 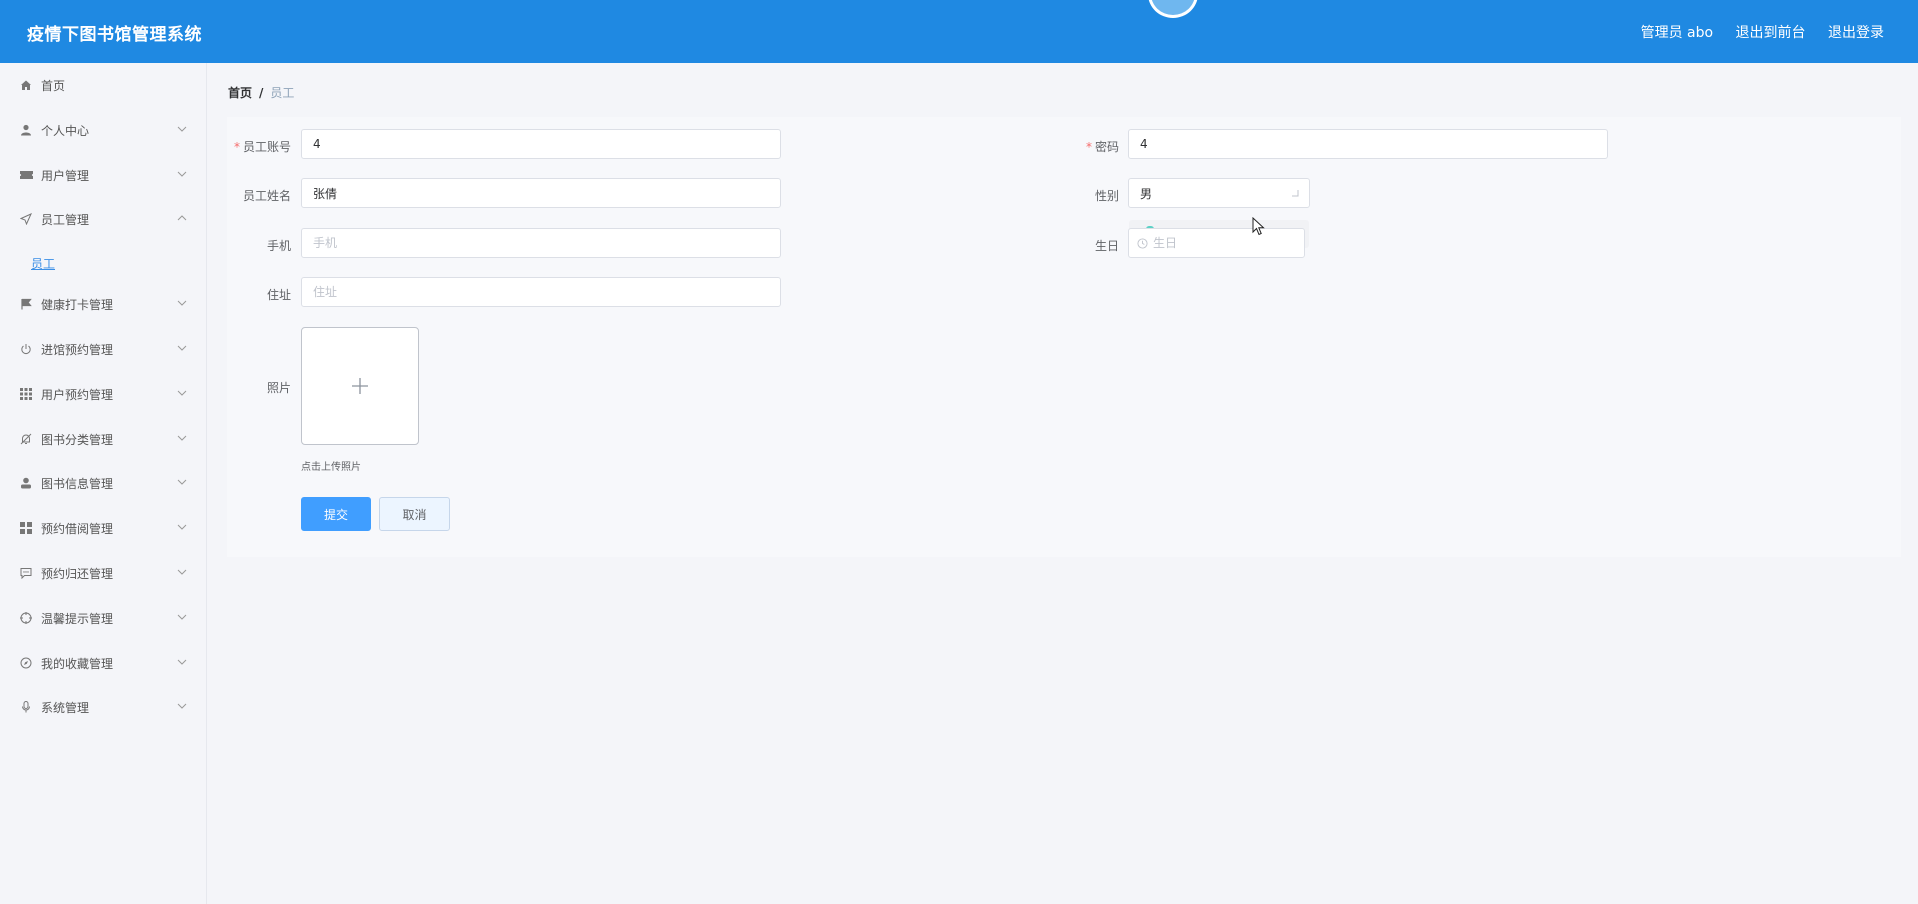 What do you see at coordinates (26, 439) in the screenshot?
I see `bell-off-icon` at bounding box center [26, 439].